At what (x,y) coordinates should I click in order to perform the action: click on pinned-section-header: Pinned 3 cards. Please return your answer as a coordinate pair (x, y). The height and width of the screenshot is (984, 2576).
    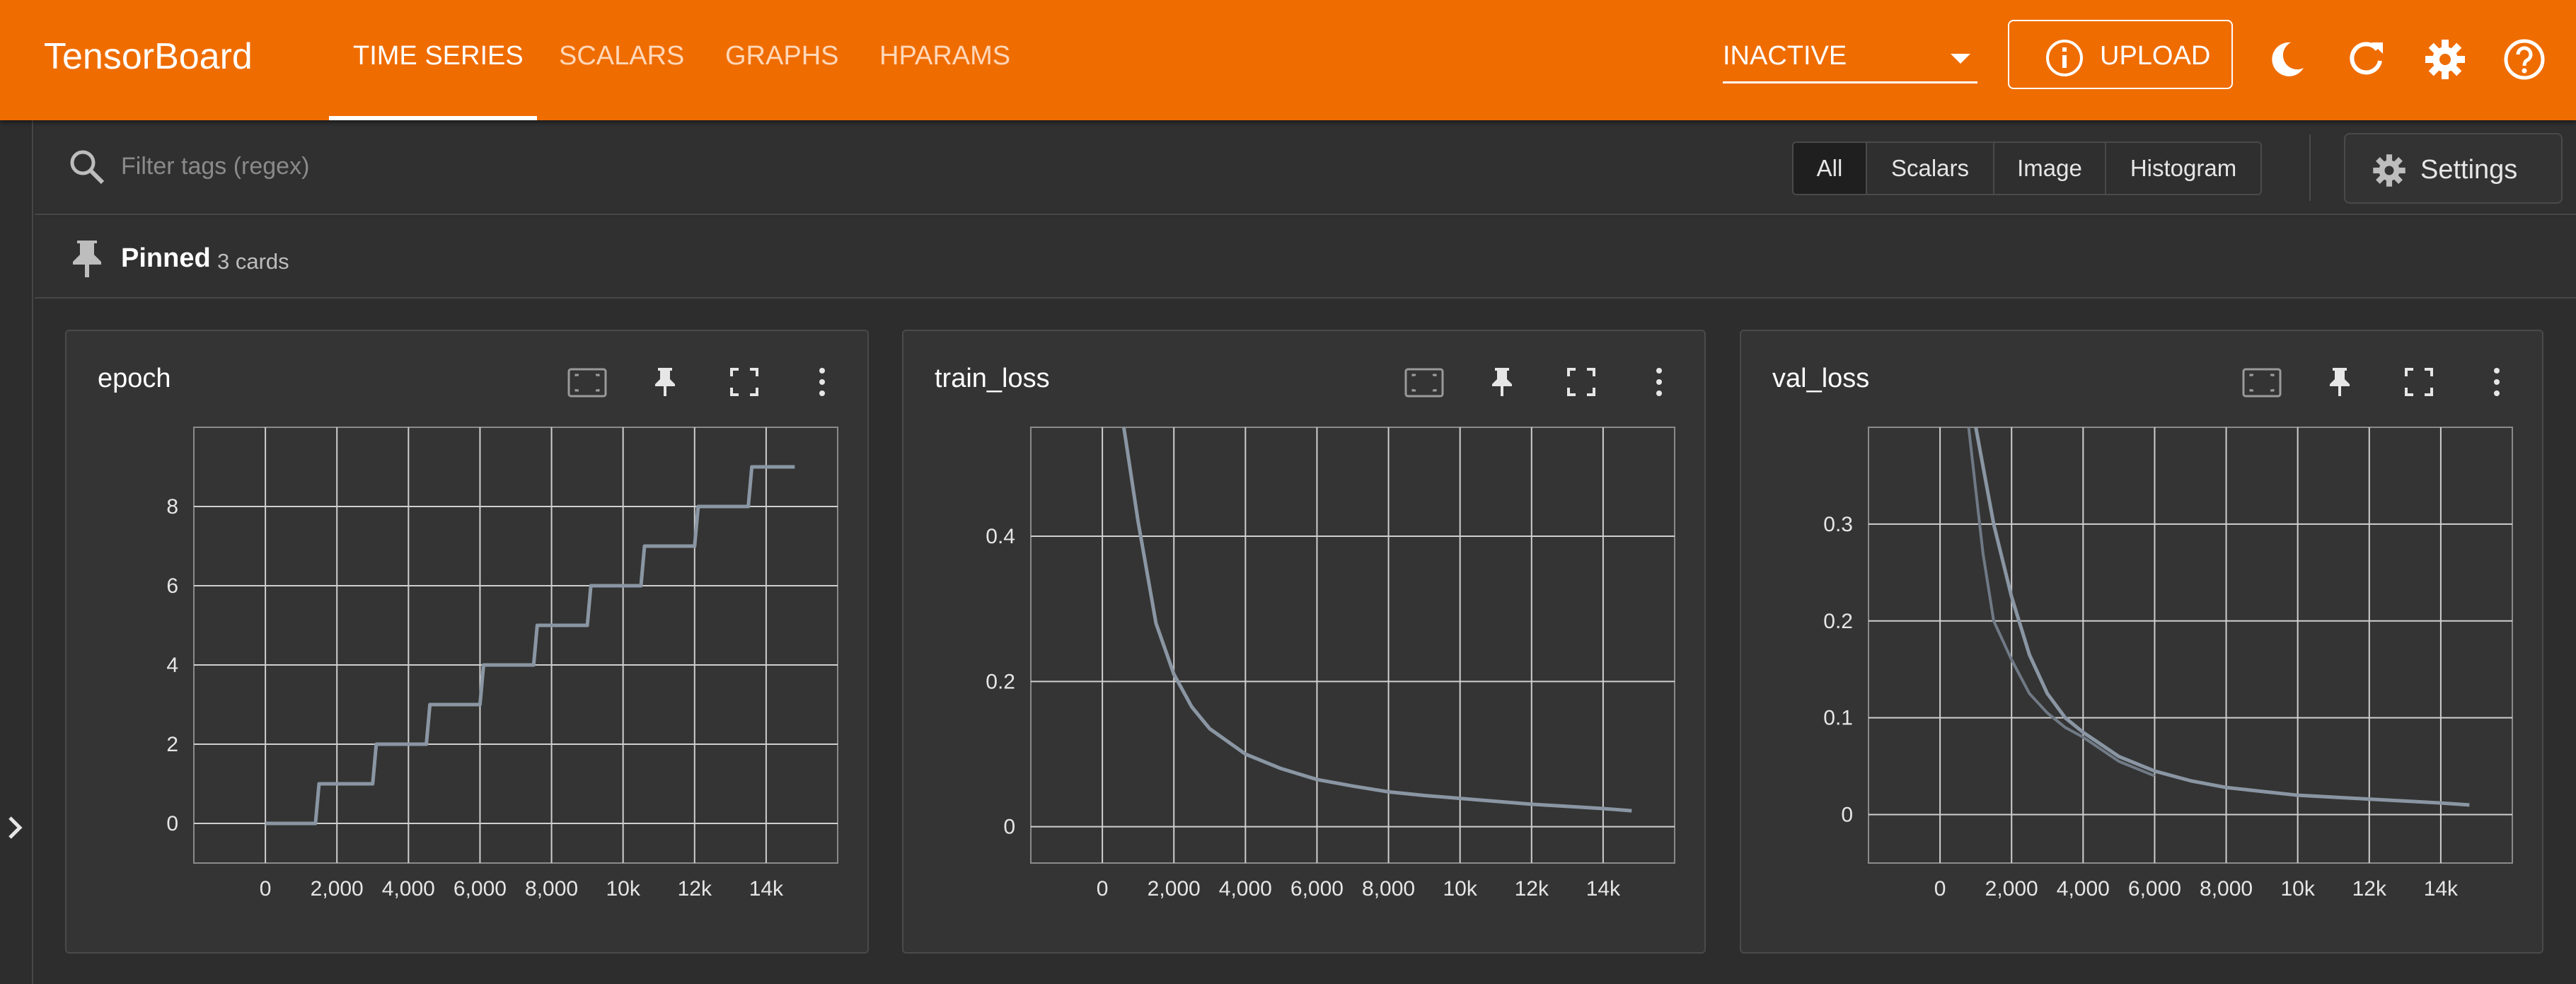
    Looking at the image, I should click on (1305, 257).